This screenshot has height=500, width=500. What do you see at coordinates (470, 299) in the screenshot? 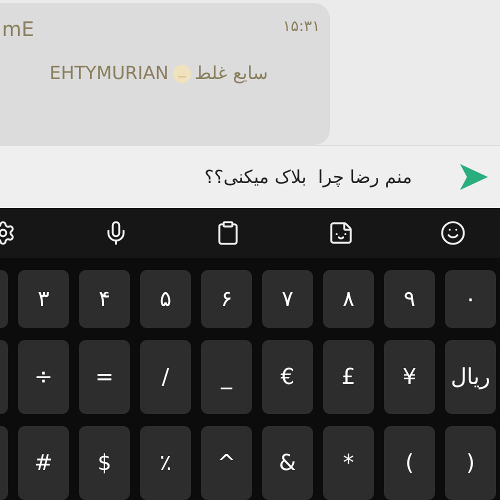
I see `keyboard-key: ۰` at bounding box center [470, 299].